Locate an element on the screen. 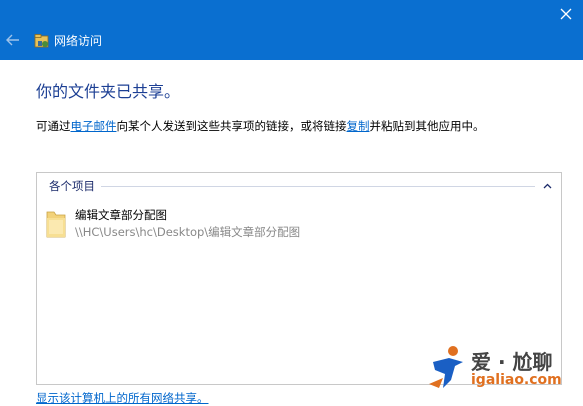 This screenshot has width=583, height=406. collapse-button is located at coordinates (547, 186).